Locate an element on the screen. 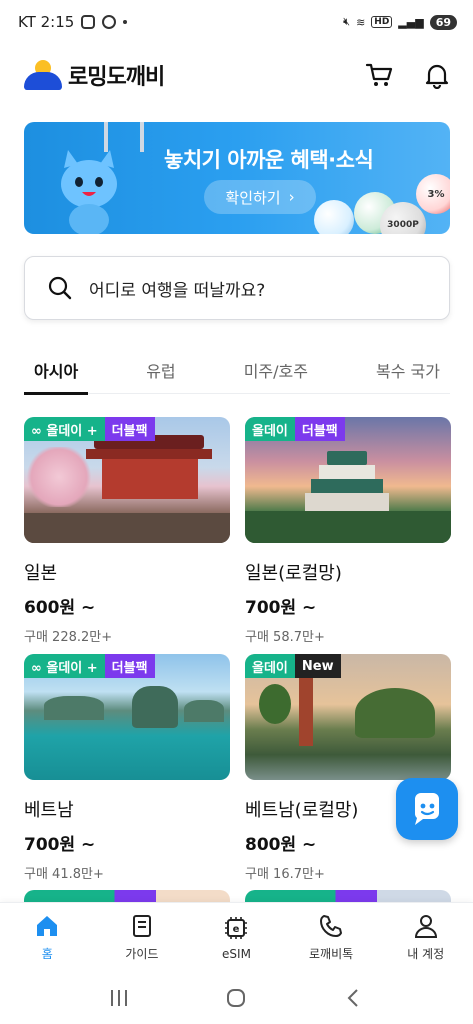 This screenshot has width=473, height=1024. carrier-time: KT 2:15 is located at coordinates (46, 22).